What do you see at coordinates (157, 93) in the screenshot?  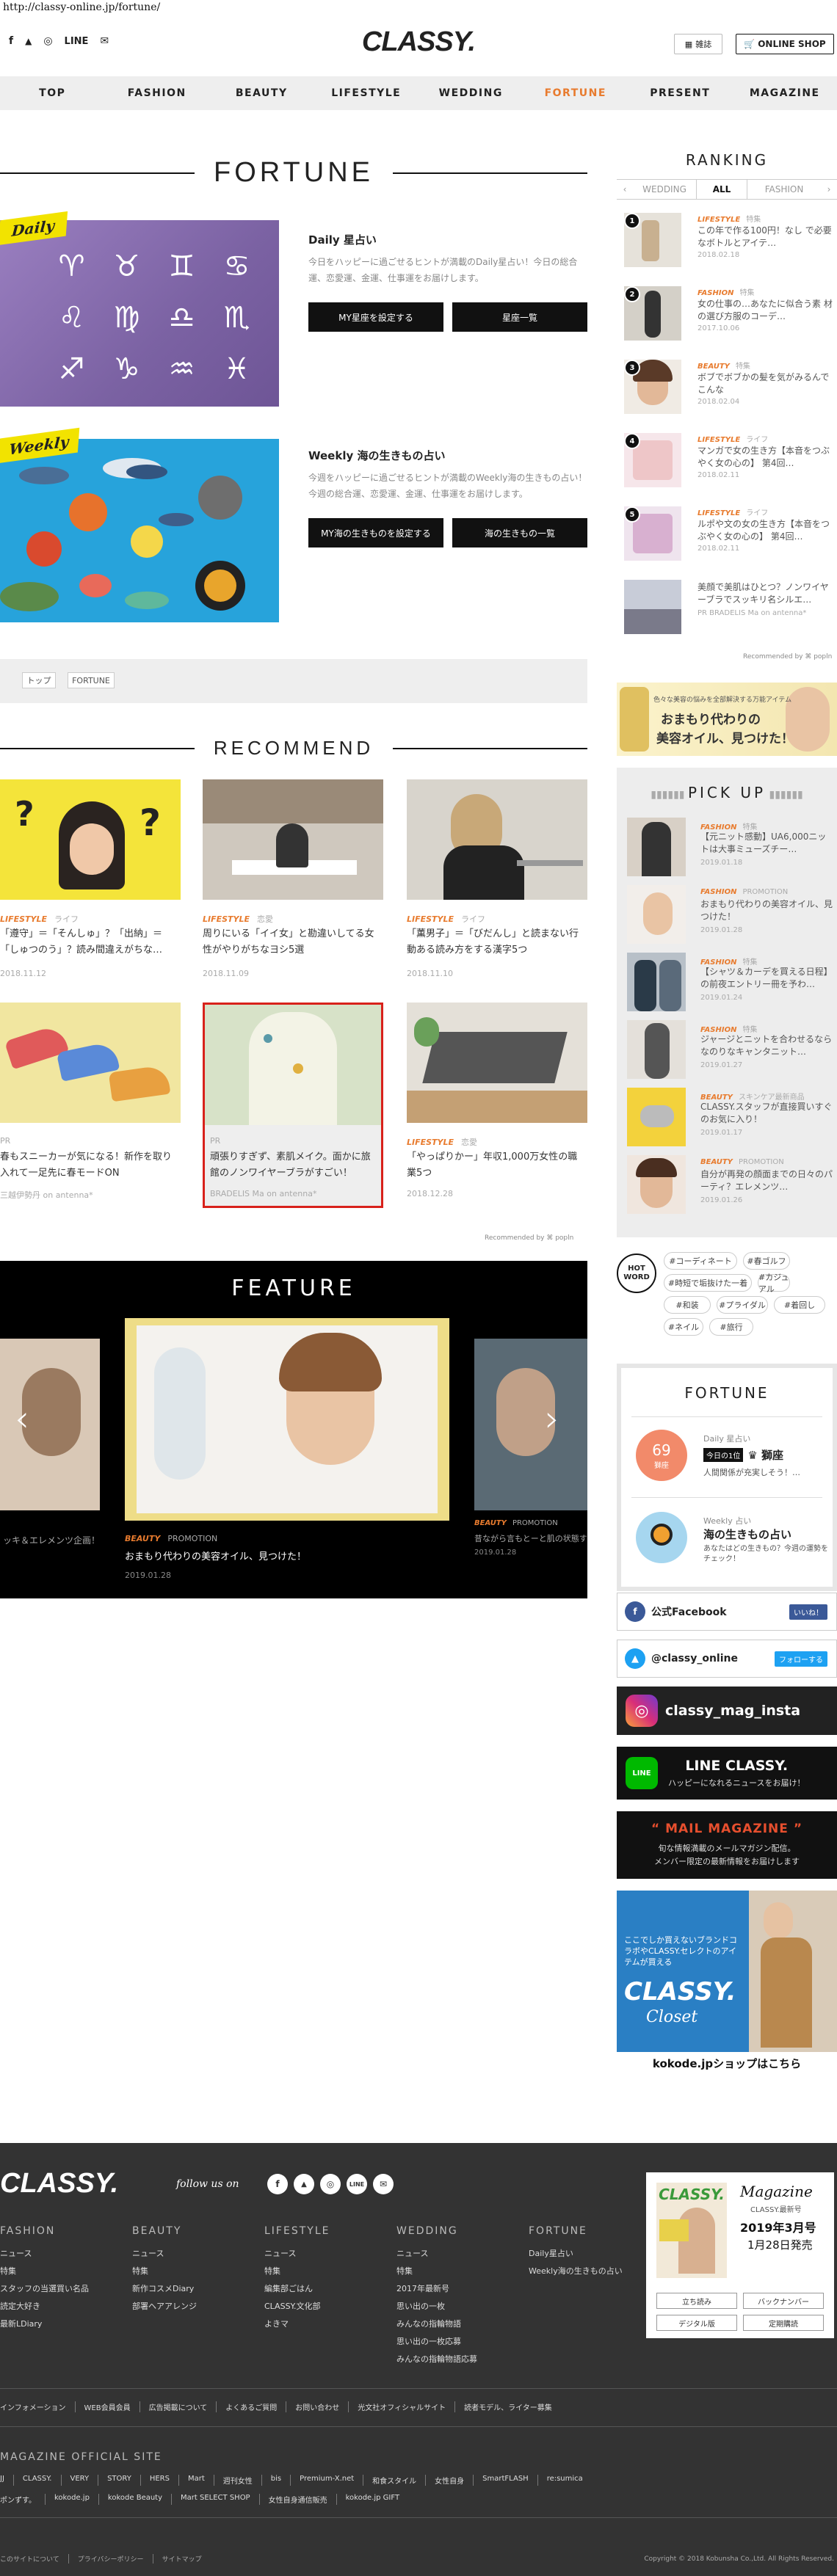 I see `nav-fashion: FASHION` at bounding box center [157, 93].